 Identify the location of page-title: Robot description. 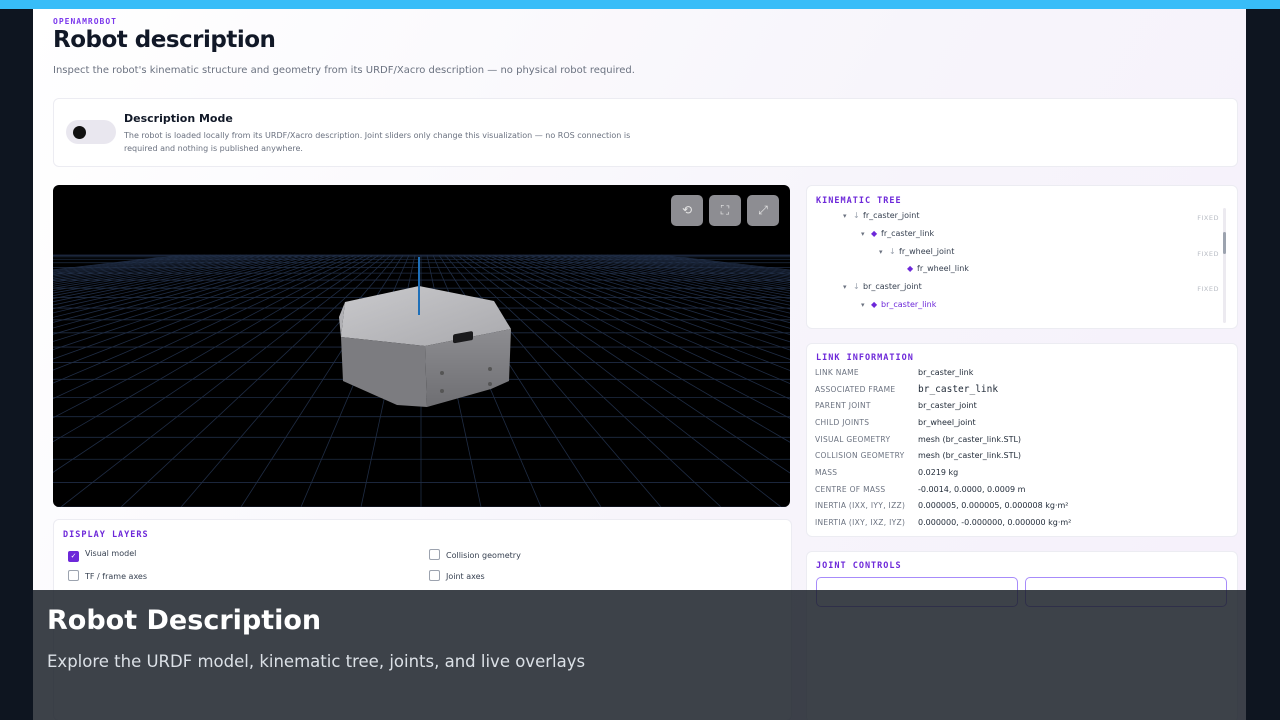
(164, 40).